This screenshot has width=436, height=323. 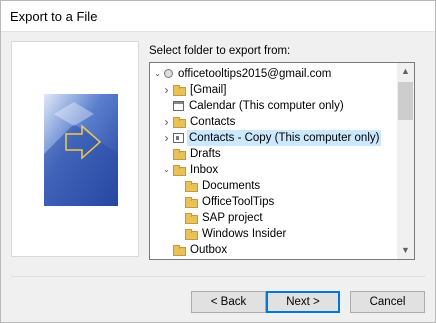 I want to click on account-icon, so click(x=168, y=74).